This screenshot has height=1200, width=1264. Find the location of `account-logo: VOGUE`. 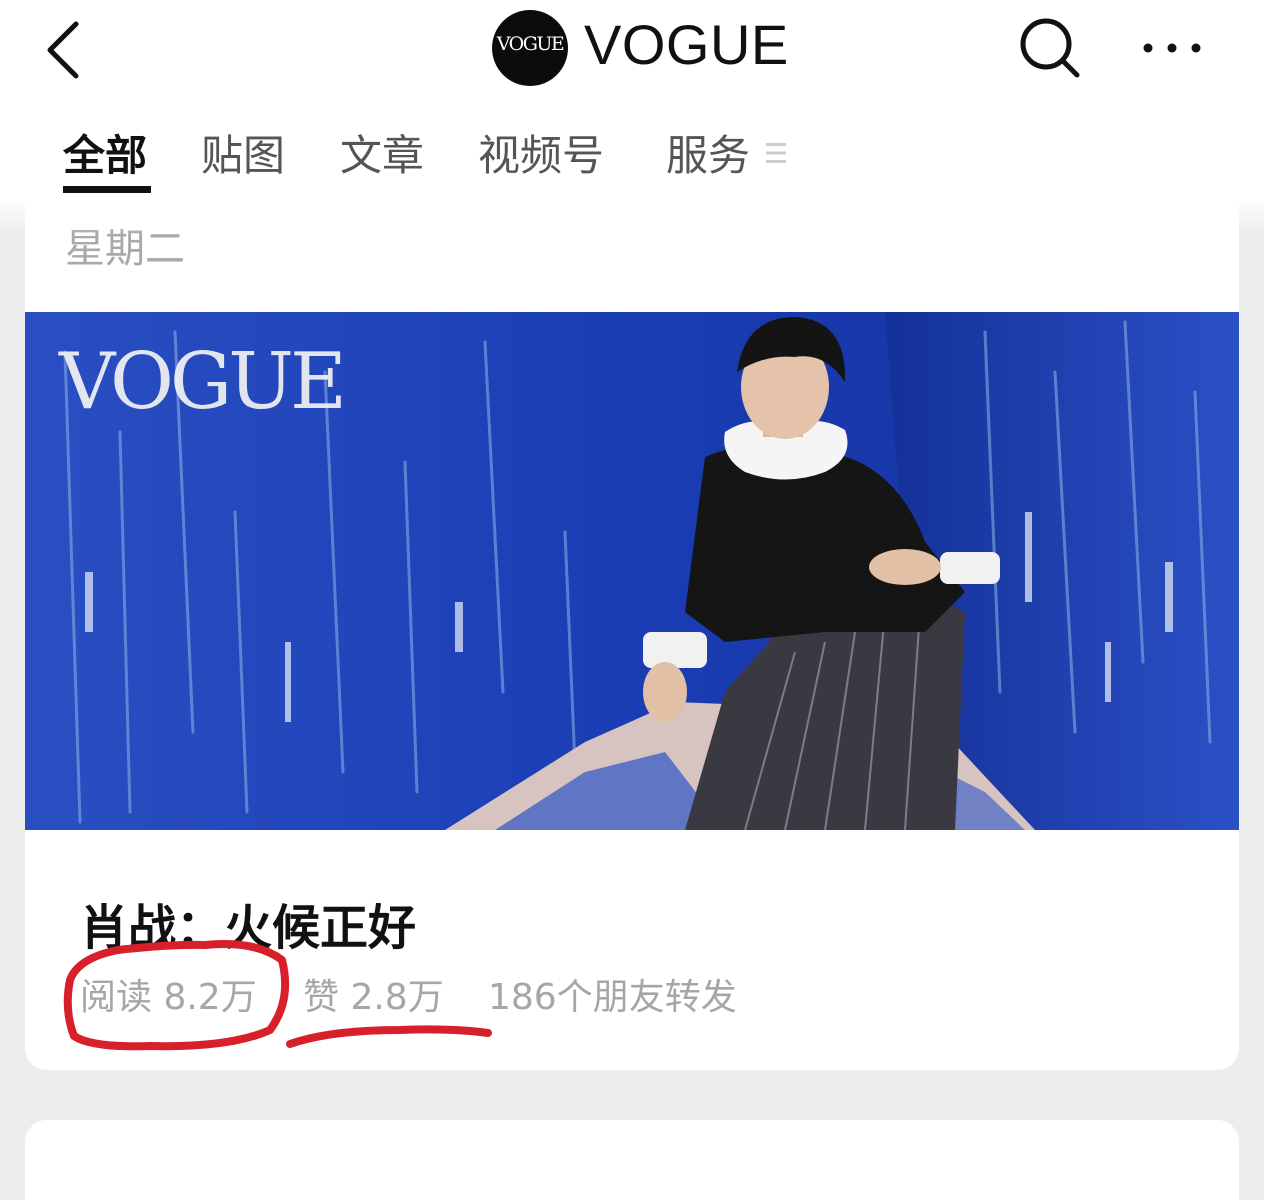

account-logo: VOGUE is located at coordinates (530, 48).